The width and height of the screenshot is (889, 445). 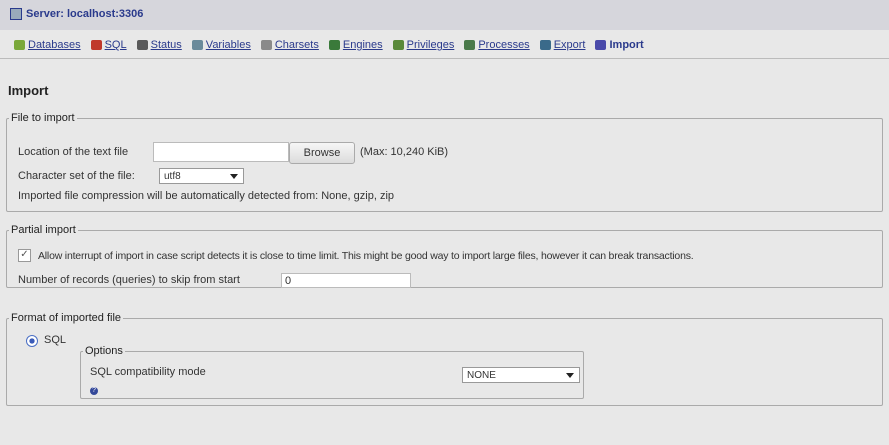 I want to click on status-icon, so click(x=142, y=45).